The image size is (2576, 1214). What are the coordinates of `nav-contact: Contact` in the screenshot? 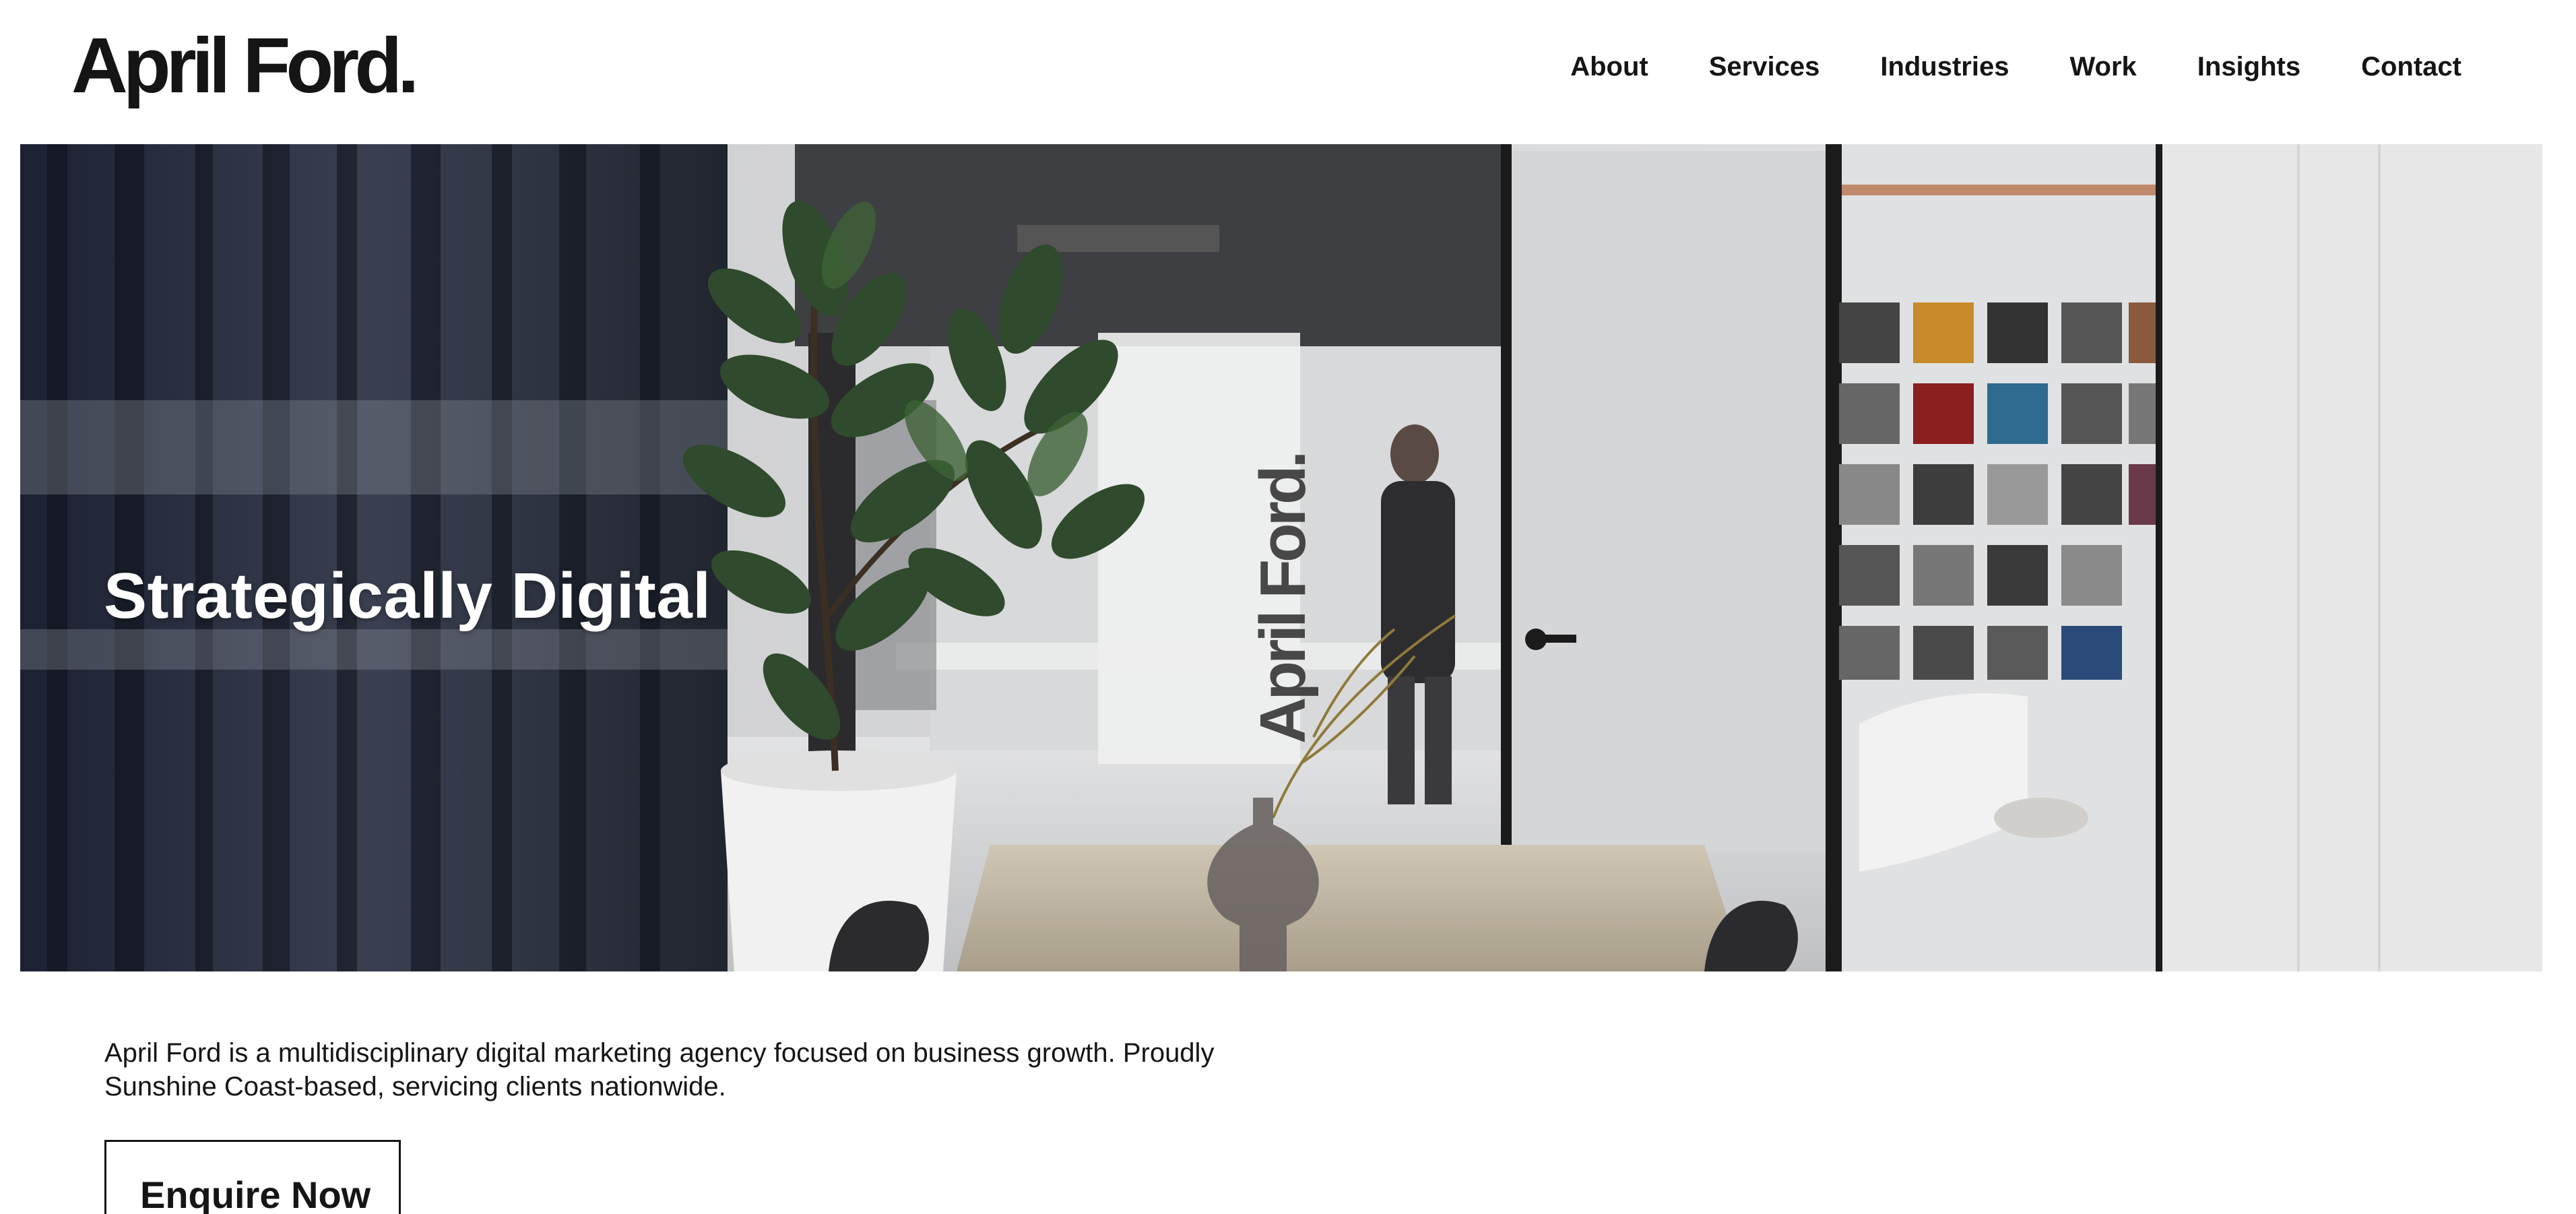 It's located at (2411, 67).